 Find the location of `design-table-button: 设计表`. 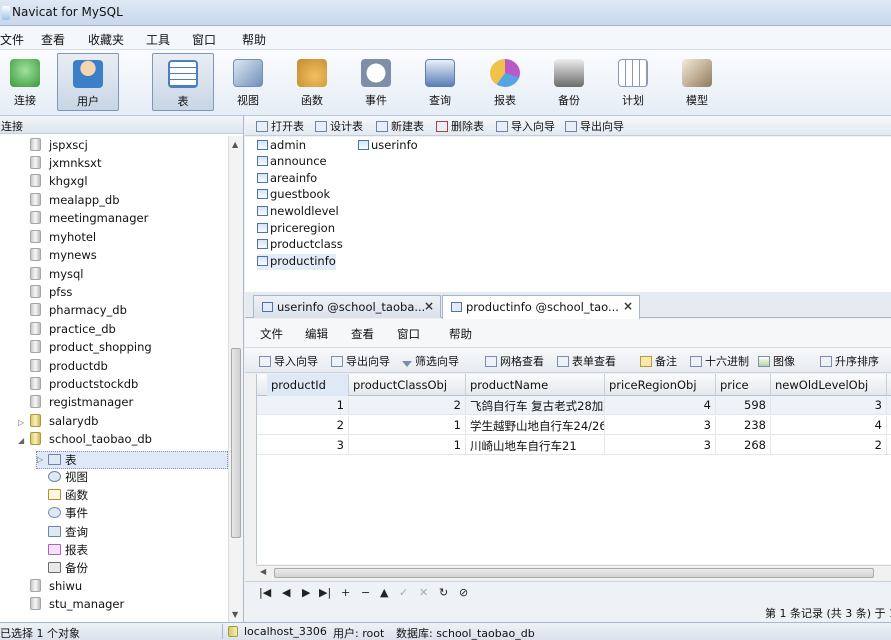

design-table-button: 设计表 is located at coordinates (339, 126).